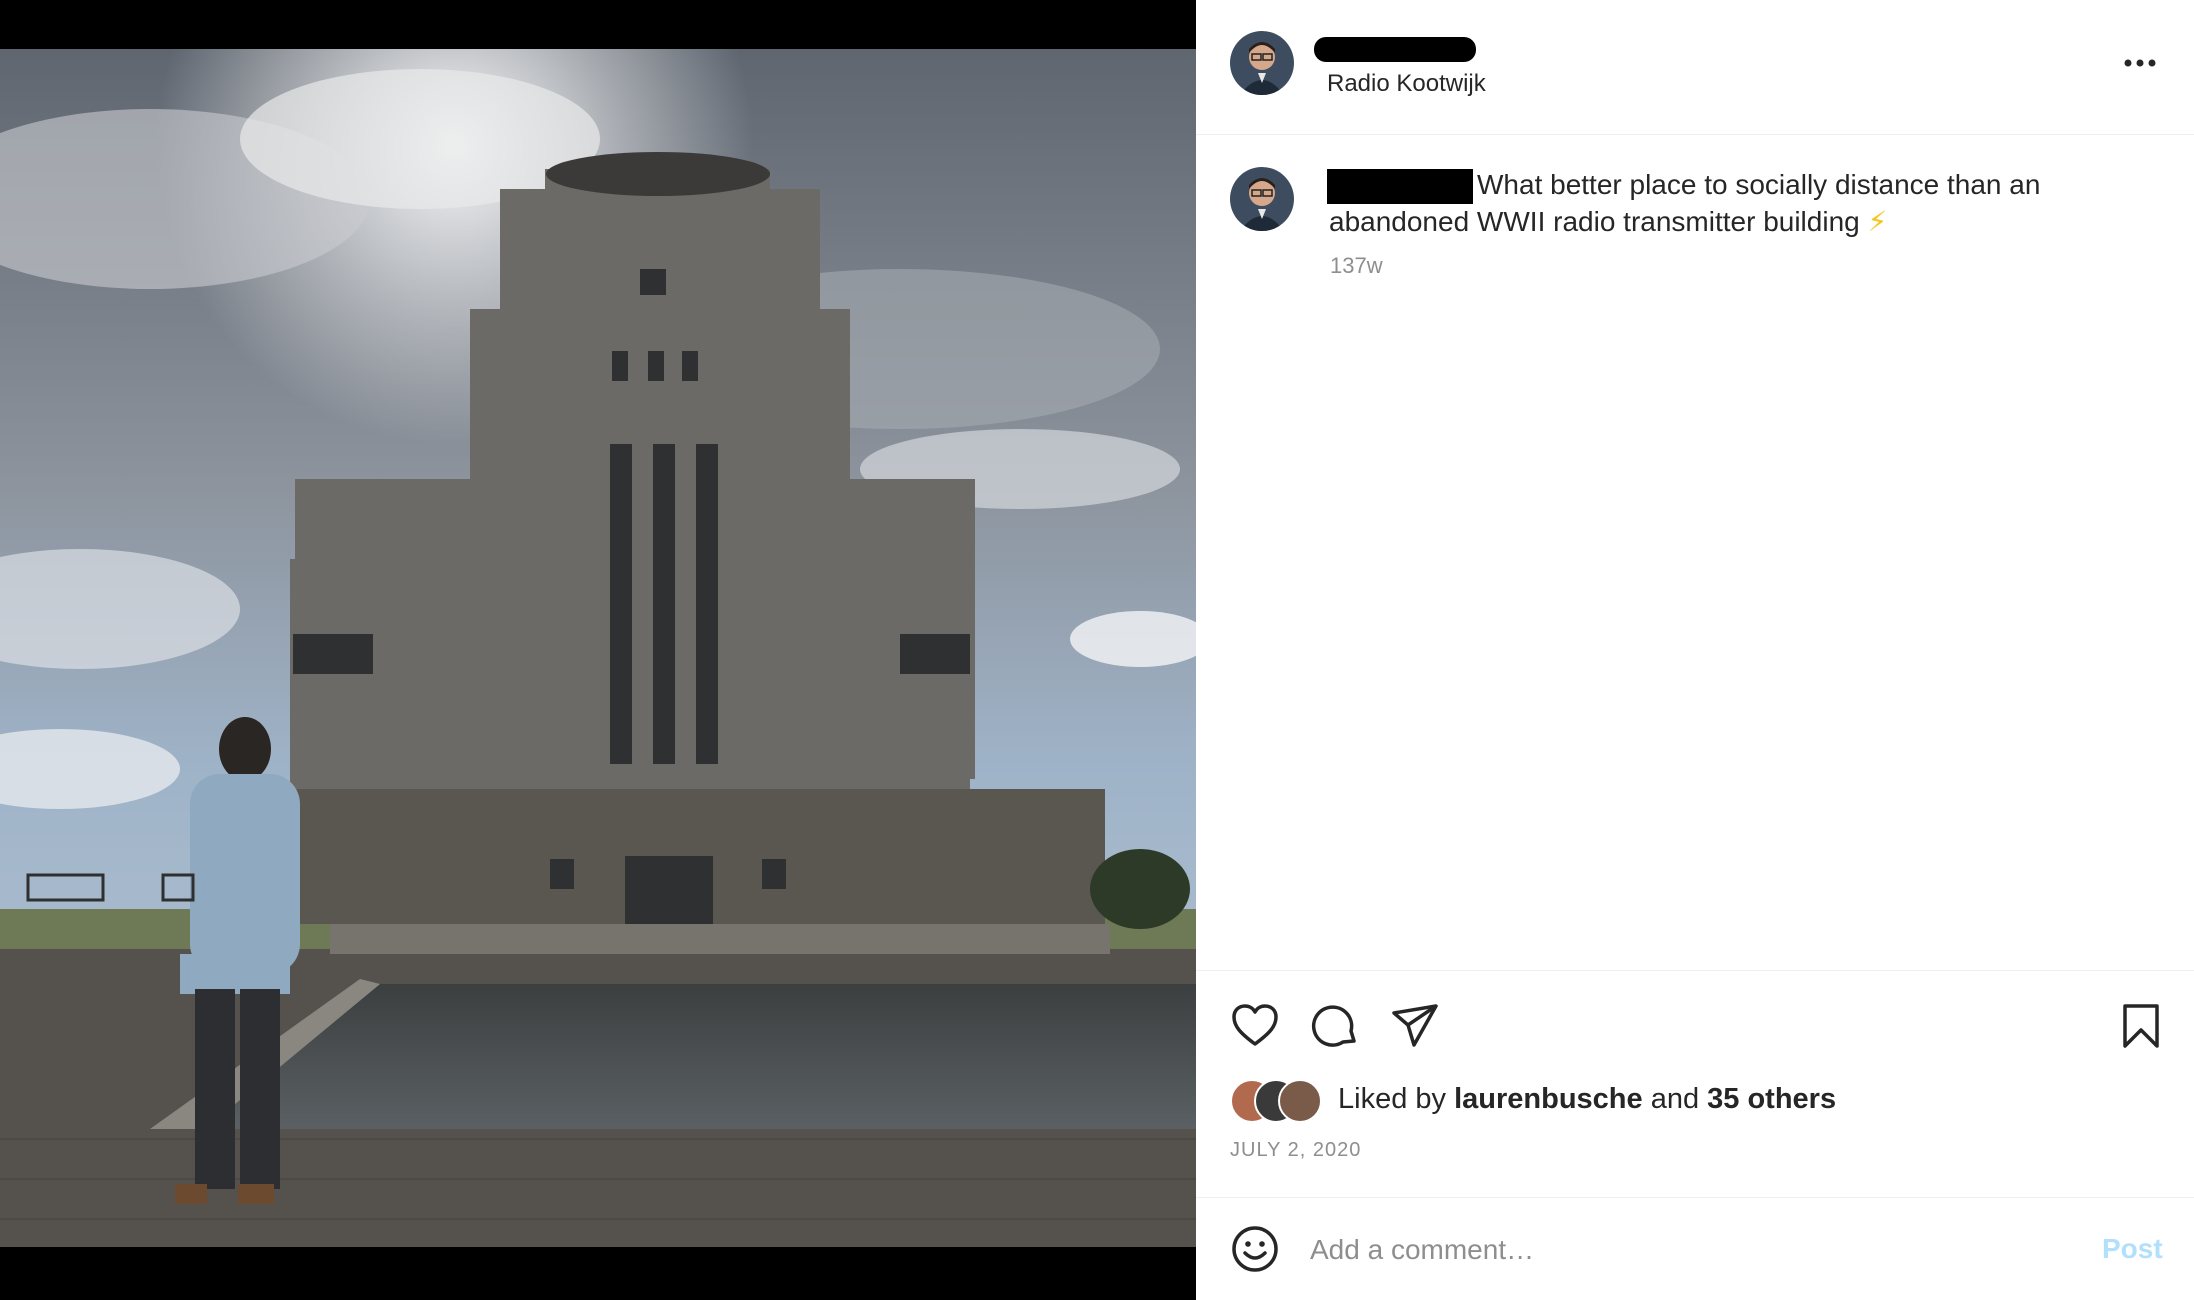  Describe the element at coordinates (1695, 67) in the screenshot. I see `post-header: Radio Kootwijk` at that location.